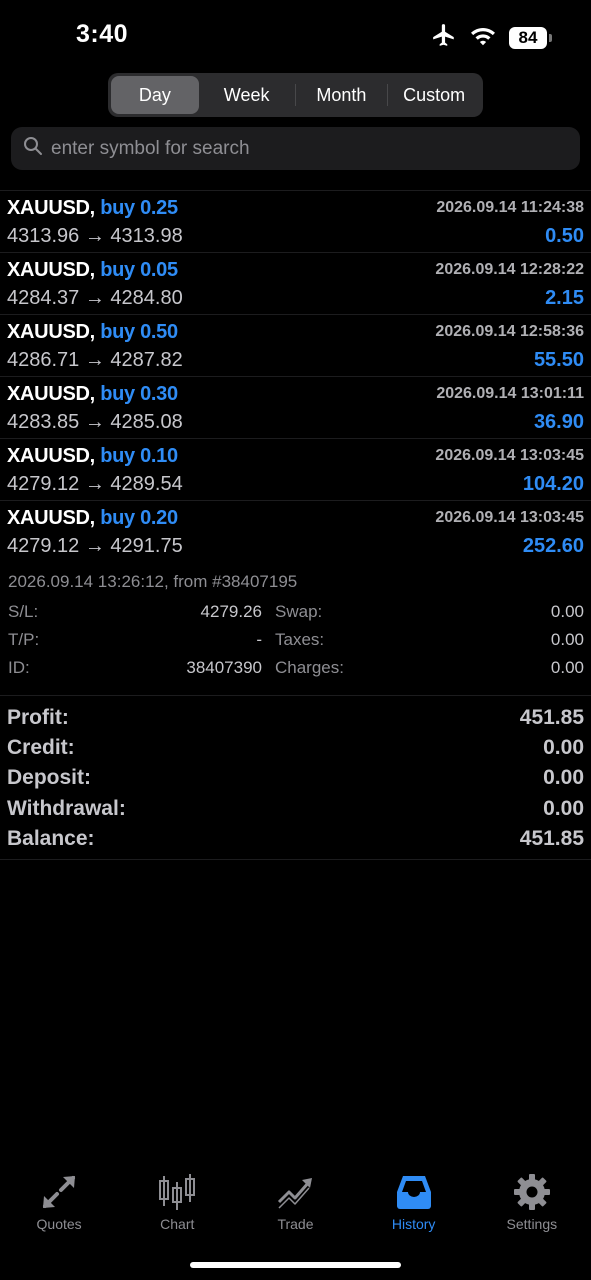 Image resolution: width=591 pixels, height=1280 pixels. I want to click on search-icon, so click(33, 148).